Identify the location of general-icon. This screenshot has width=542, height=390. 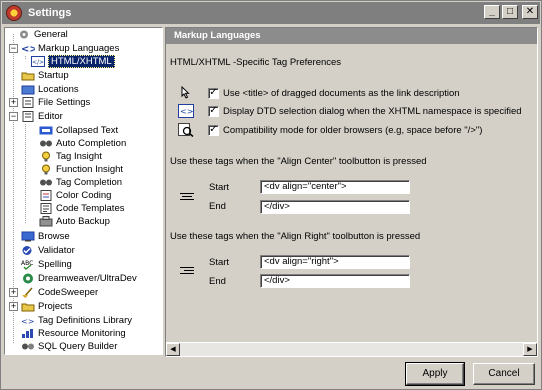
(24, 34).